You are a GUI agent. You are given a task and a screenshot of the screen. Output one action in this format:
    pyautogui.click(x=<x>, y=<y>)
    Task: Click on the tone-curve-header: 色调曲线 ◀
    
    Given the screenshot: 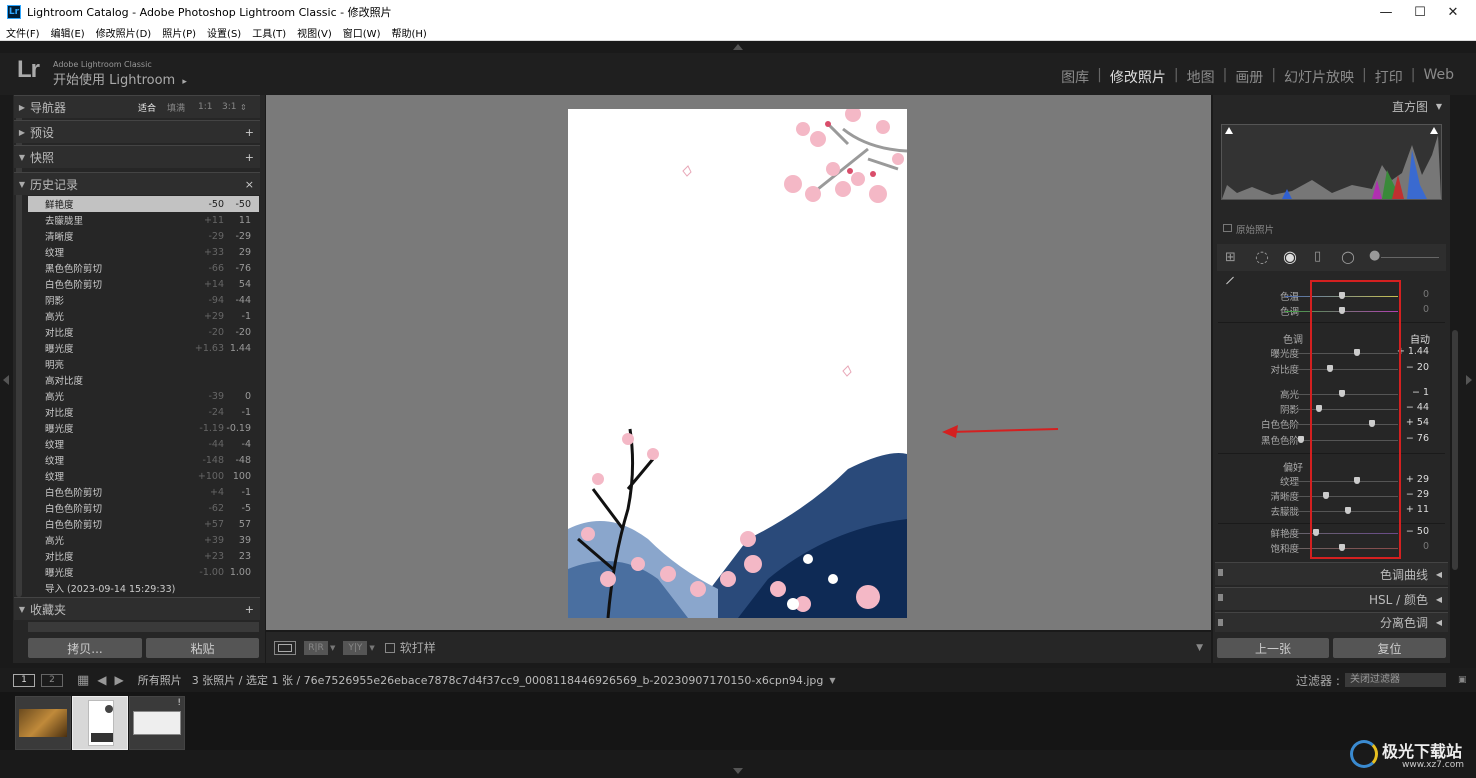 What is the action you would take?
    pyautogui.click(x=1331, y=573)
    